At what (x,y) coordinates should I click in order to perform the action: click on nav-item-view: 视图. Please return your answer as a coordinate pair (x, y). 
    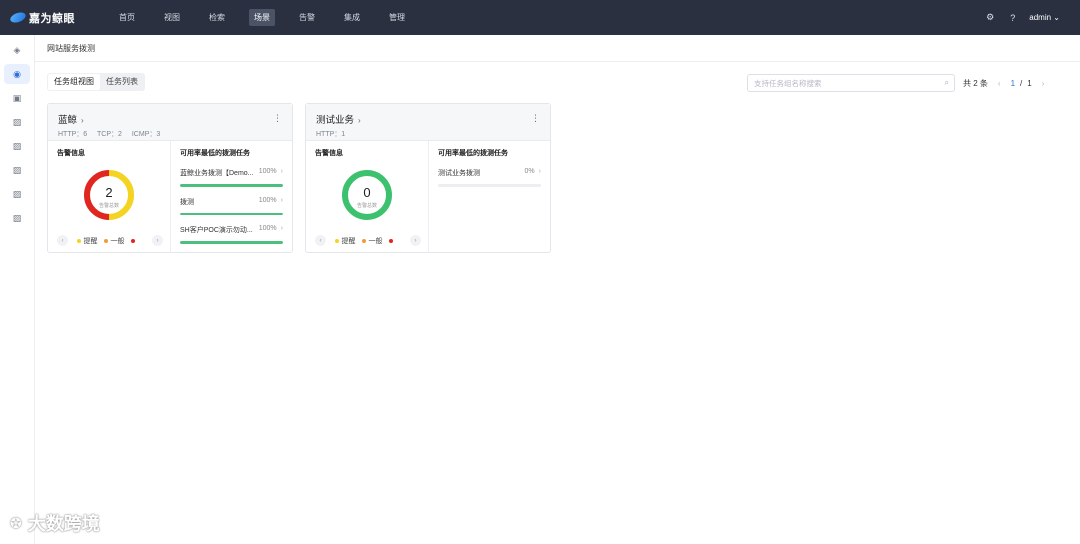
    Looking at the image, I should click on (172, 17).